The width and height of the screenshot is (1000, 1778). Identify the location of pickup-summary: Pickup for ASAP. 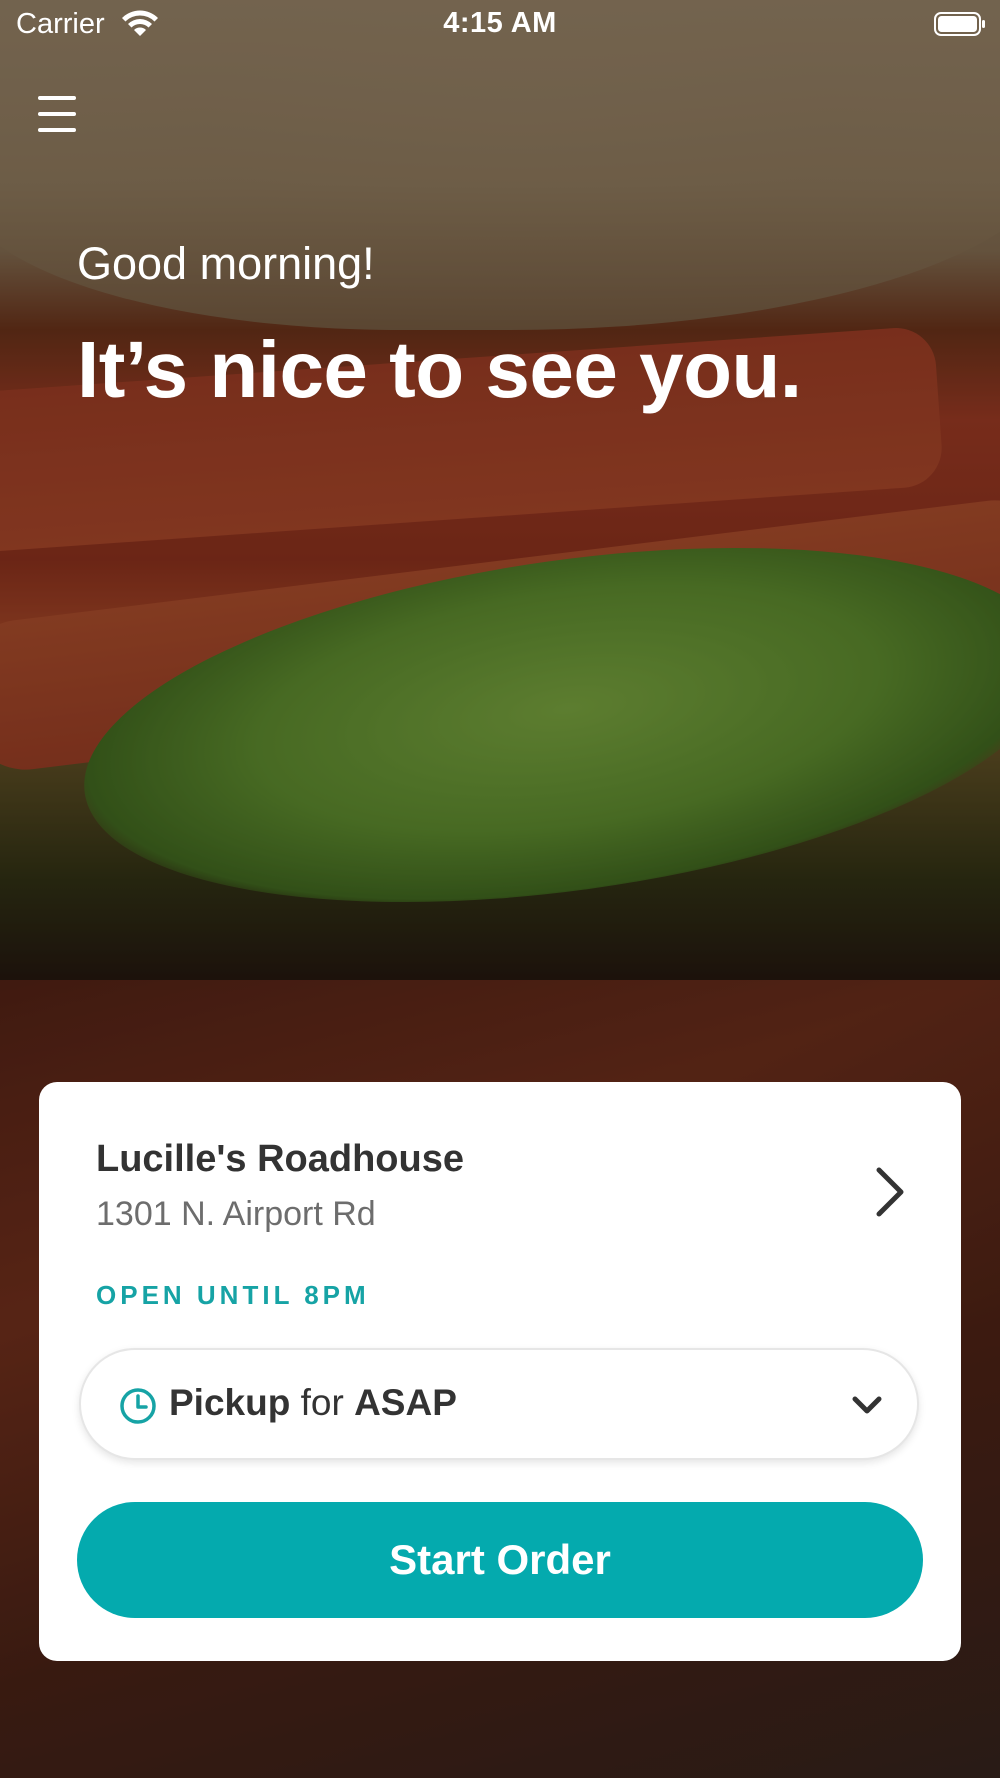
(313, 1403).